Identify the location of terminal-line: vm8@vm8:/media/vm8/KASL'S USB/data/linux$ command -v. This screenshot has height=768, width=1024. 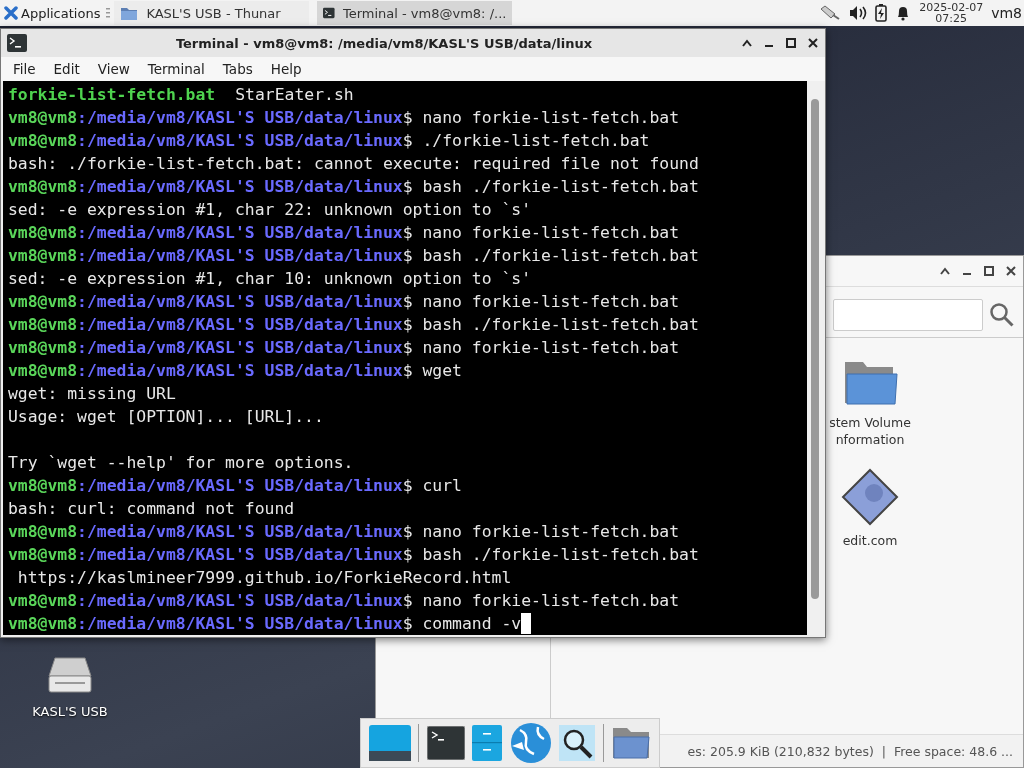
(407, 623).